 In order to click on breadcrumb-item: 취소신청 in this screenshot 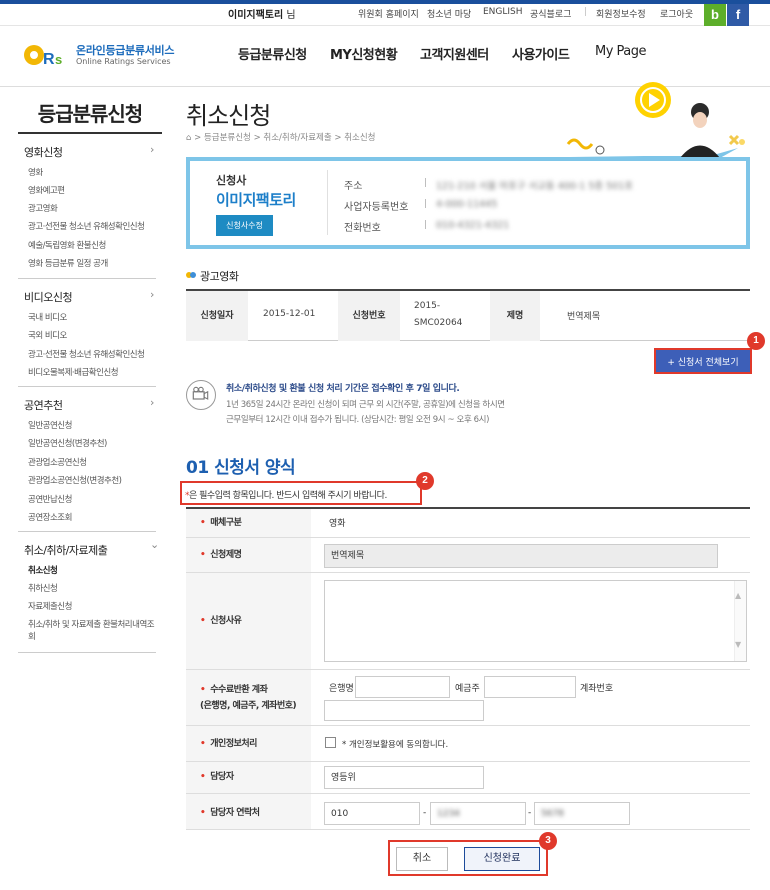, I will do `click(359, 138)`.